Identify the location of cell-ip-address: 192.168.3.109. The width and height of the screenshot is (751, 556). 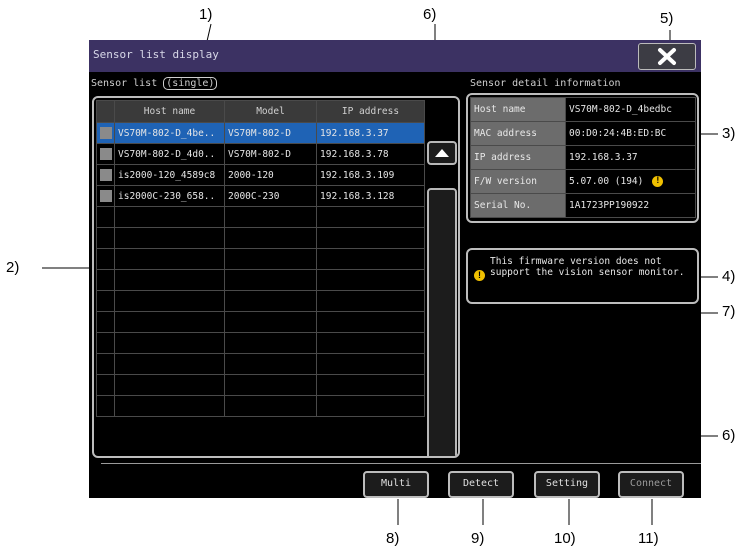
(370, 175).